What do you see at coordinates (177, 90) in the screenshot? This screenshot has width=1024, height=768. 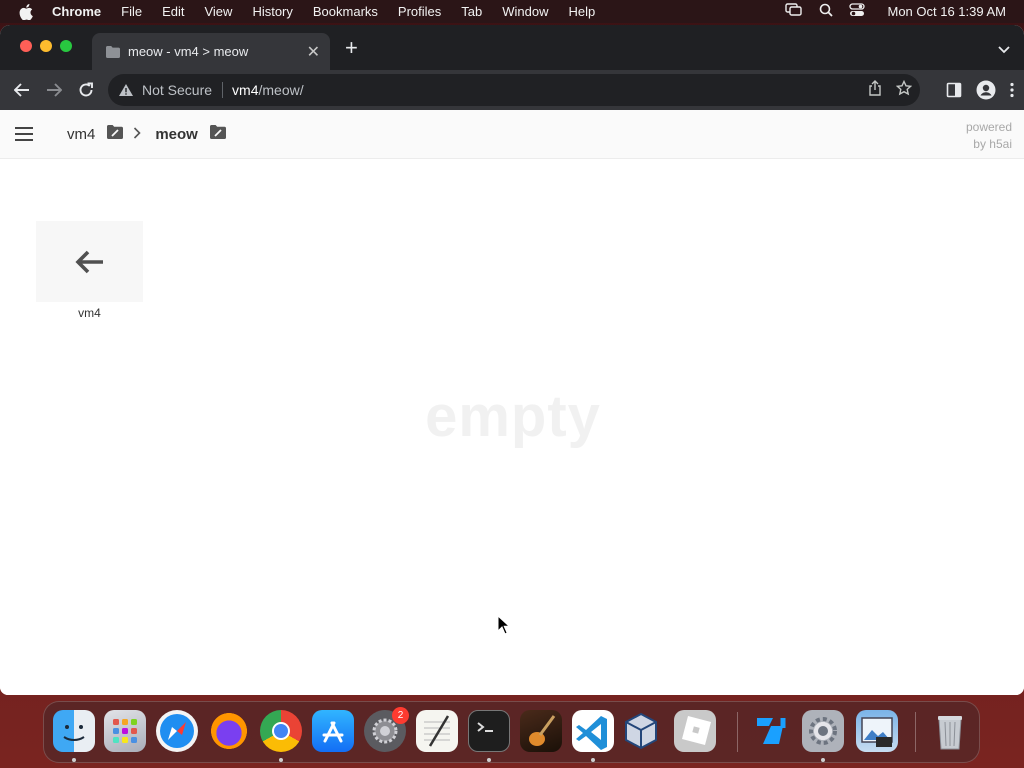 I see `security-label: Not Secure` at bounding box center [177, 90].